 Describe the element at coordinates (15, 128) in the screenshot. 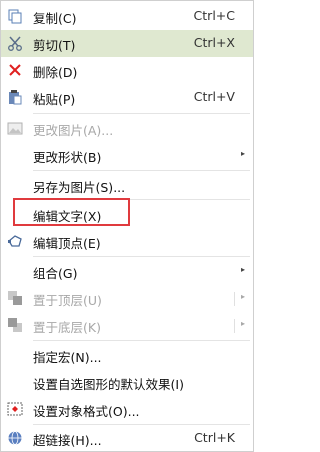

I see `image-icon` at that location.